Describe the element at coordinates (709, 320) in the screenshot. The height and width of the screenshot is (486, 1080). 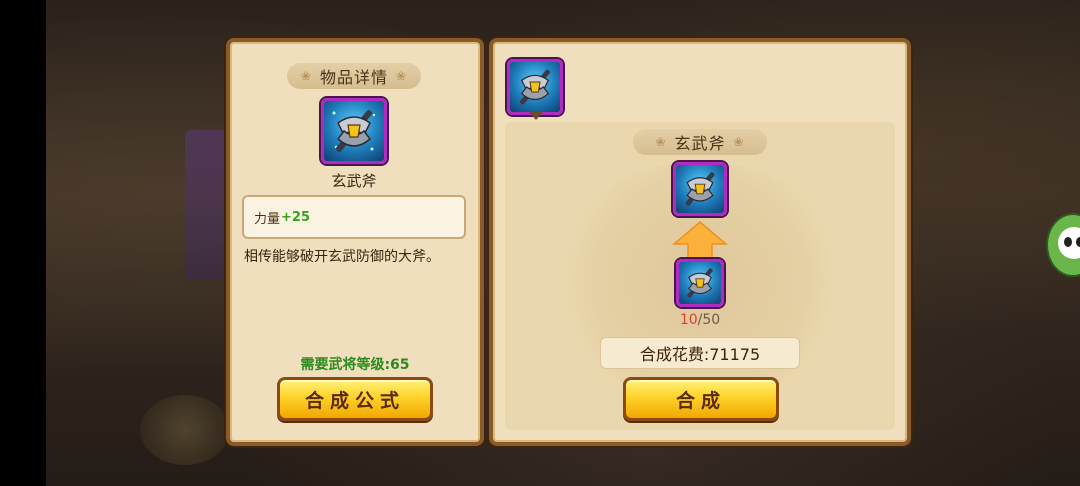
I see `material-count-need: /50` at that location.